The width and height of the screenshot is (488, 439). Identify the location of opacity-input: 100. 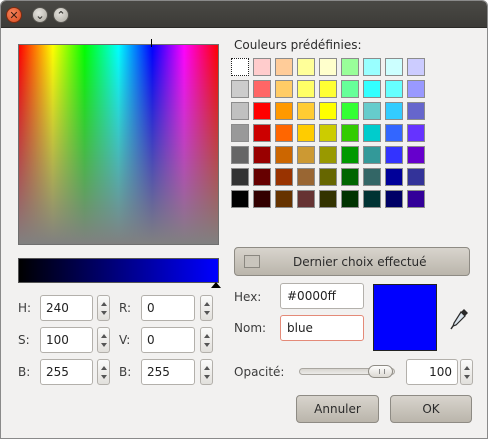
(432, 372).